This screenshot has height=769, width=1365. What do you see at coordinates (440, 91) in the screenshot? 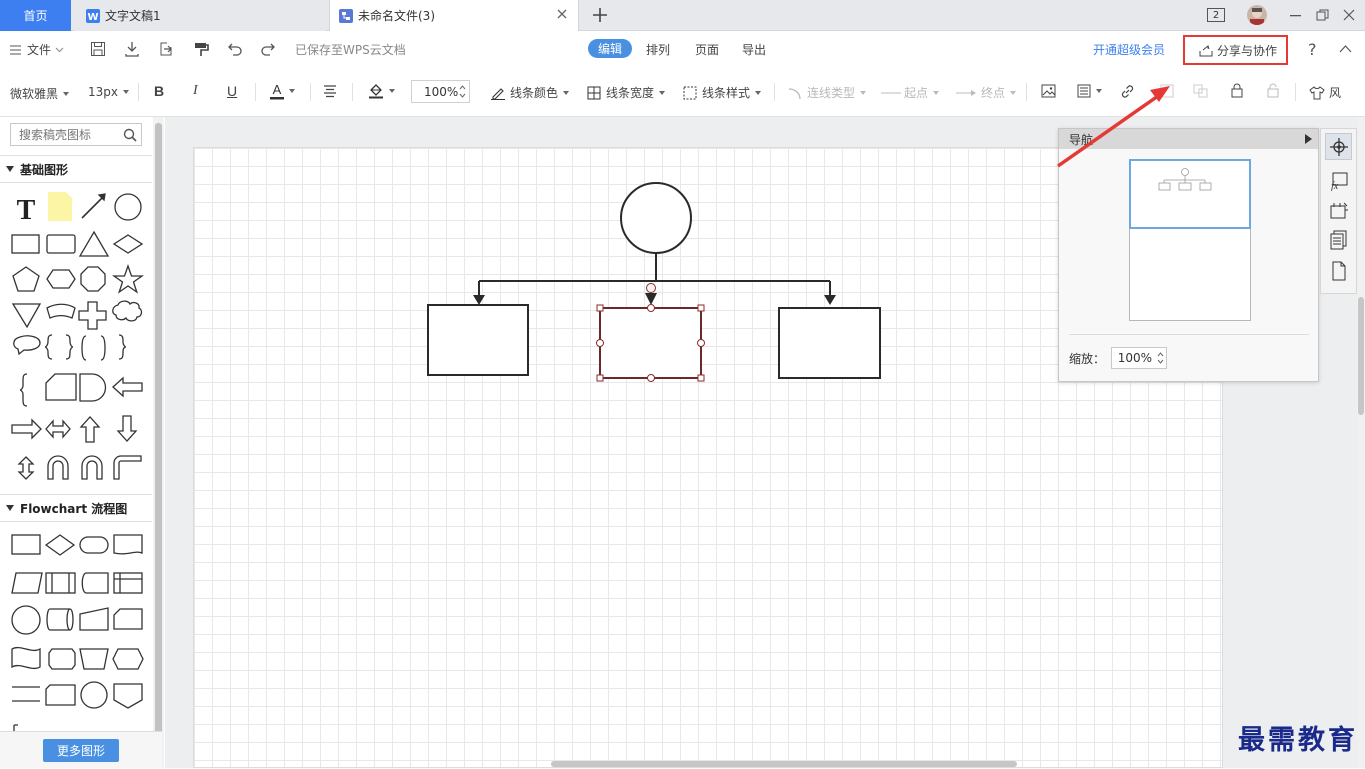
I see `zoom-input: 100%` at bounding box center [440, 91].